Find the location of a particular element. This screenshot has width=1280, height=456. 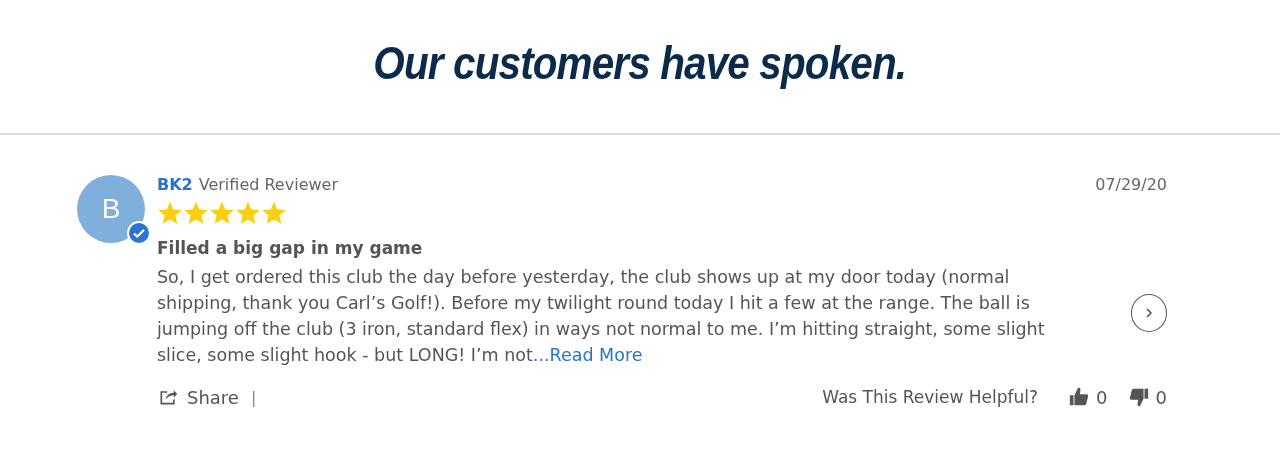

thumbs-up-button: 0 is located at coordinates (1088, 397).